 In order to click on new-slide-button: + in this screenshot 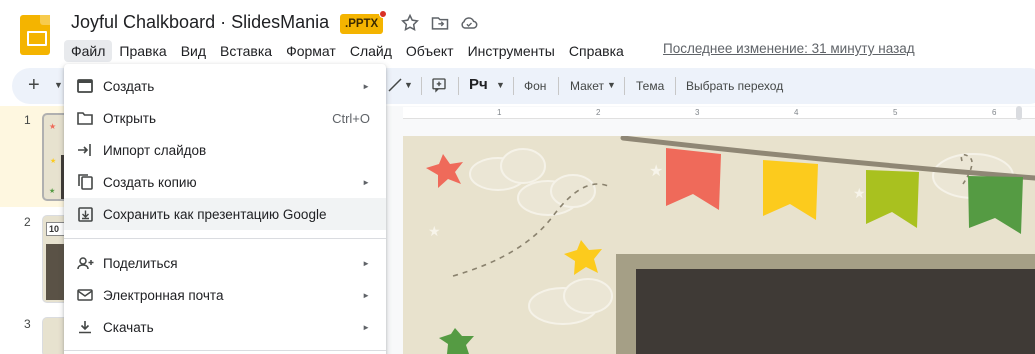, I will do `click(34, 85)`.